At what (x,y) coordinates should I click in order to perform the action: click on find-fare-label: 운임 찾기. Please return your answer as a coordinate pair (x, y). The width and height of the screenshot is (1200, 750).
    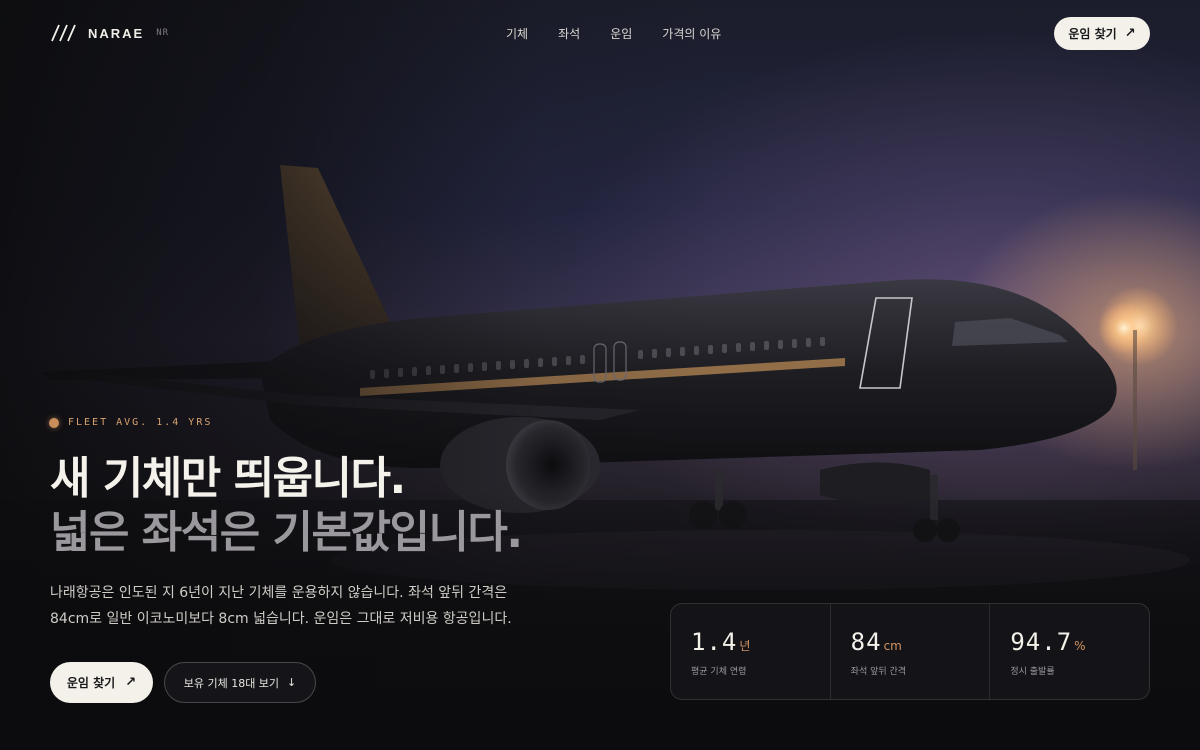
    Looking at the image, I should click on (91, 683).